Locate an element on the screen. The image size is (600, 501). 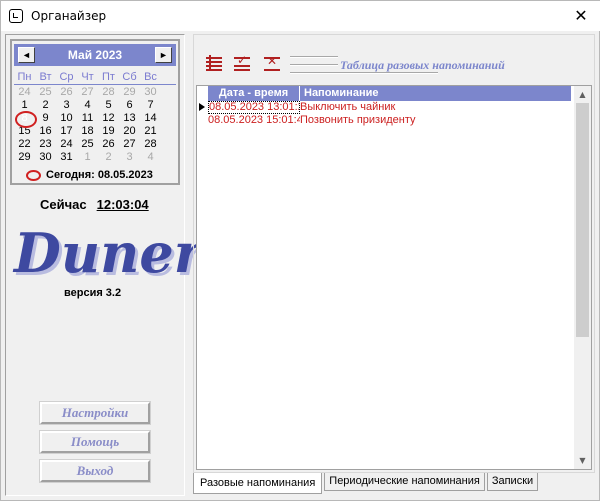
weekday-label: Вс is located at coordinates (150, 77).